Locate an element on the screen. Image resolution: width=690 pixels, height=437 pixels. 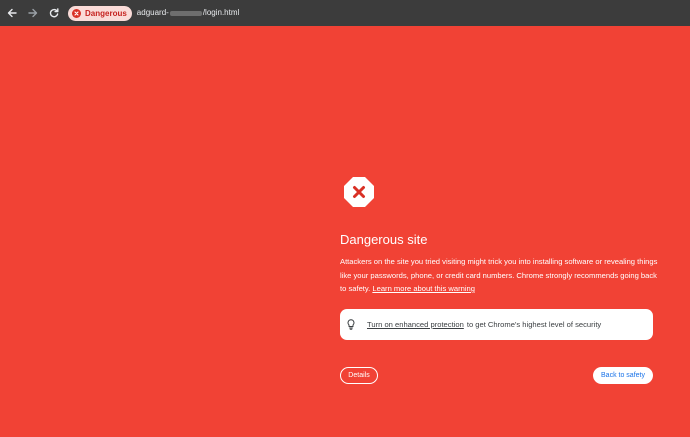
forward-button is located at coordinates (33, 13).